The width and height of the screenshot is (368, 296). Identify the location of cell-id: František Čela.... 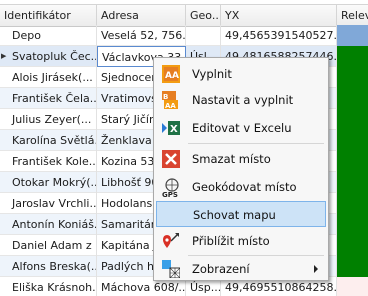
(48, 98).